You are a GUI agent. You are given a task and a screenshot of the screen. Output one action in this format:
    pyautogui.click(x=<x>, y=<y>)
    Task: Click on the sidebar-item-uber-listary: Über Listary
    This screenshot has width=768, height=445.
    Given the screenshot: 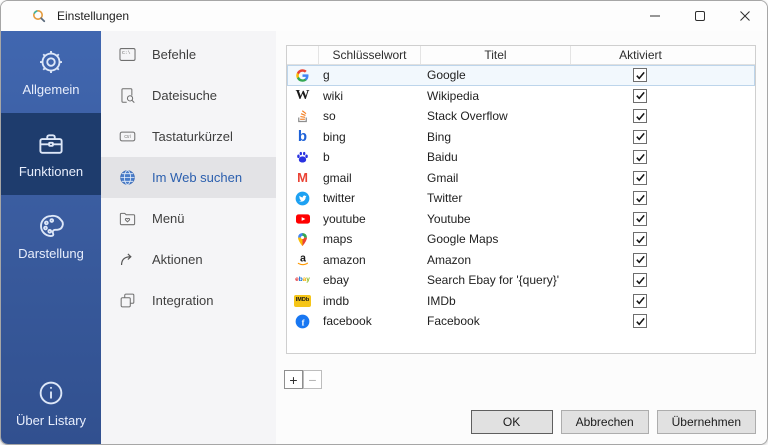 What is the action you would take?
    pyautogui.click(x=51, y=403)
    